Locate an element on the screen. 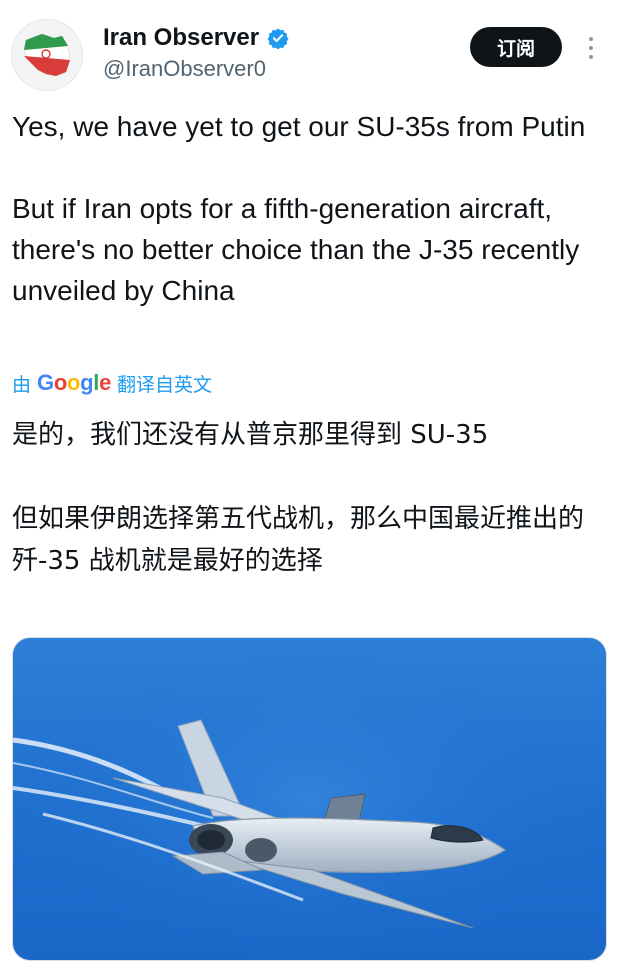 The width and height of the screenshot is (622, 968). avatar is located at coordinates (47, 55).